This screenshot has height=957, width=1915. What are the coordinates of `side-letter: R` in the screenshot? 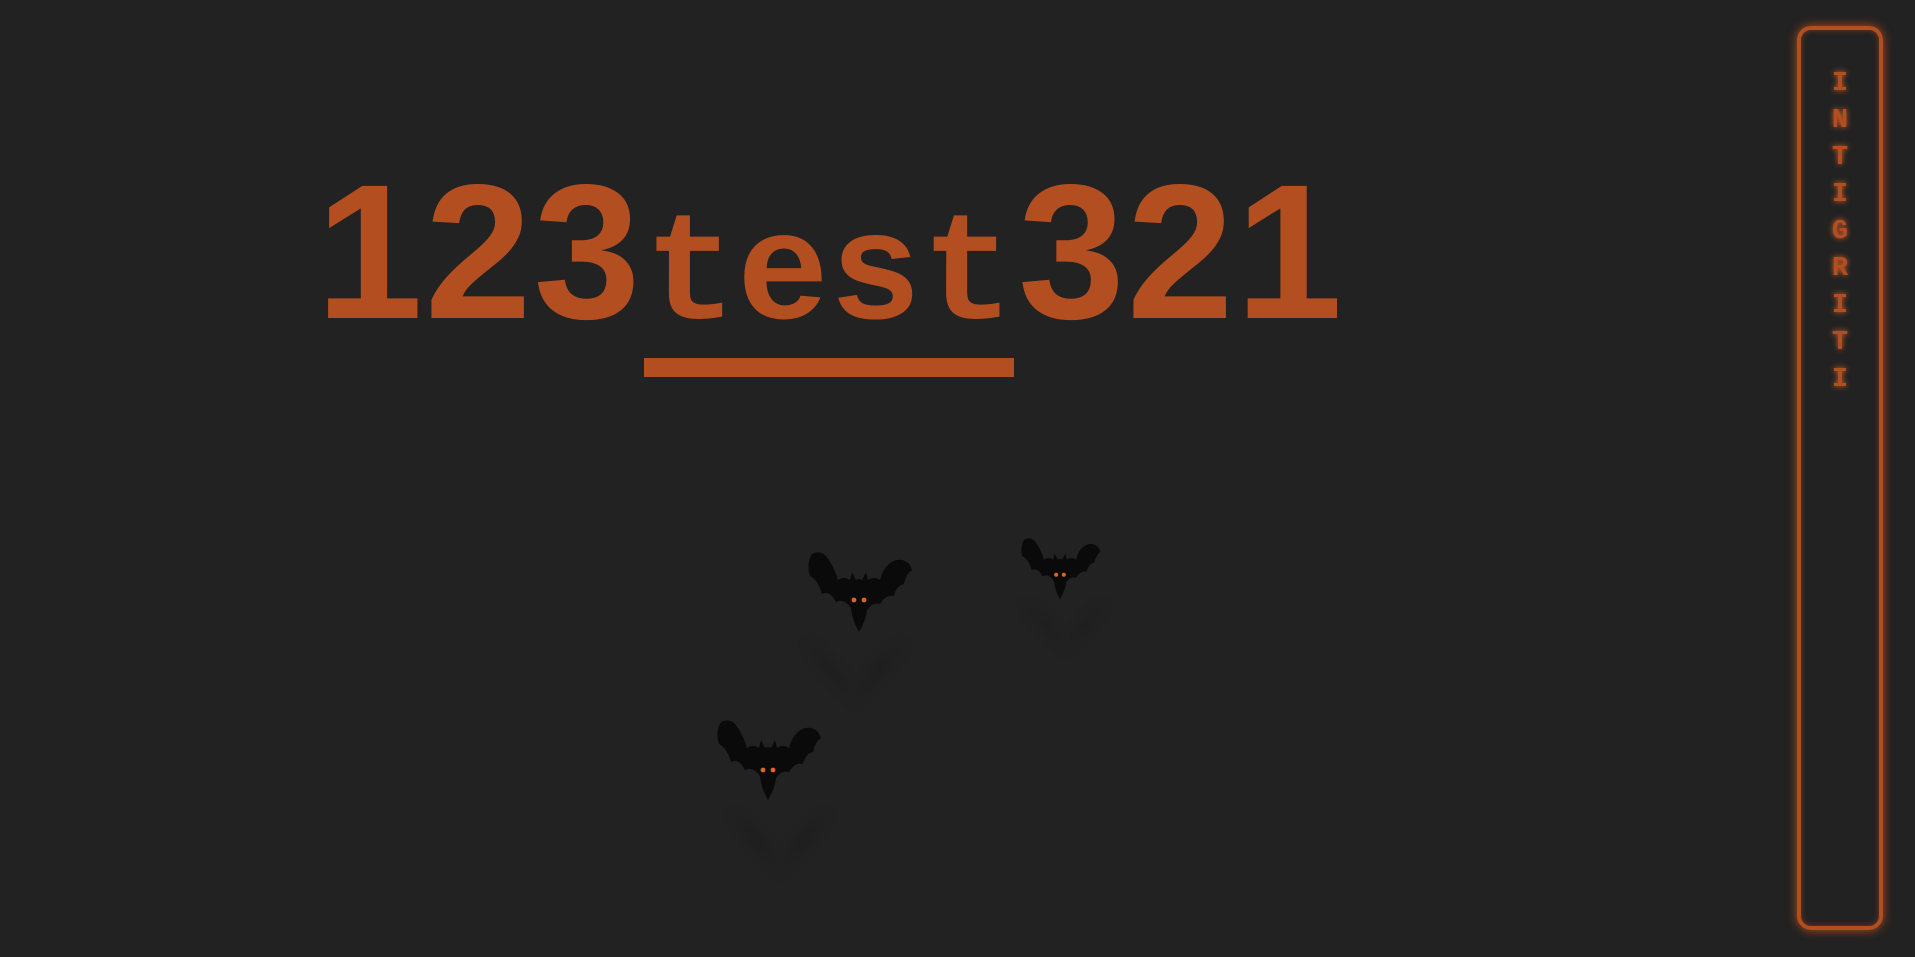 It's located at (1840, 269).